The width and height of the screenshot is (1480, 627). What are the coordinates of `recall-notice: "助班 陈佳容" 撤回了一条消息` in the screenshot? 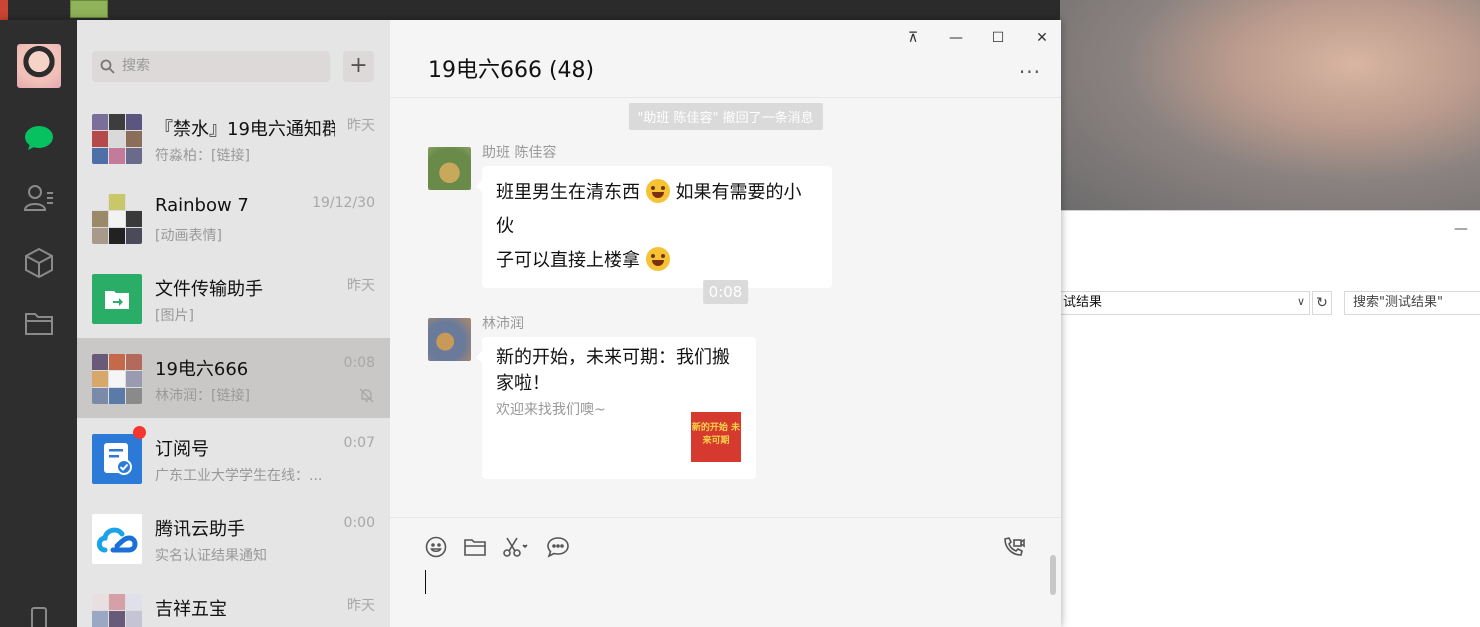 It's located at (725, 116).